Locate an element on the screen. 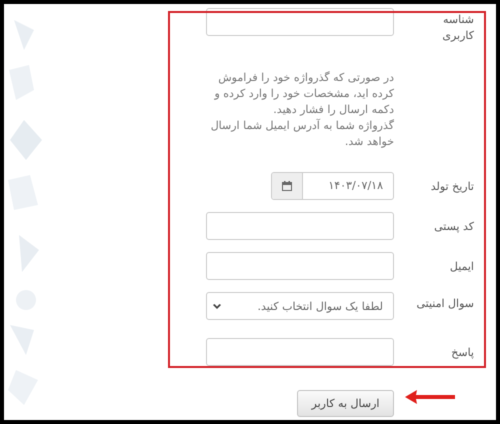 The image size is (500, 424). field-label: شناسه کاربری is located at coordinates (457, 28).